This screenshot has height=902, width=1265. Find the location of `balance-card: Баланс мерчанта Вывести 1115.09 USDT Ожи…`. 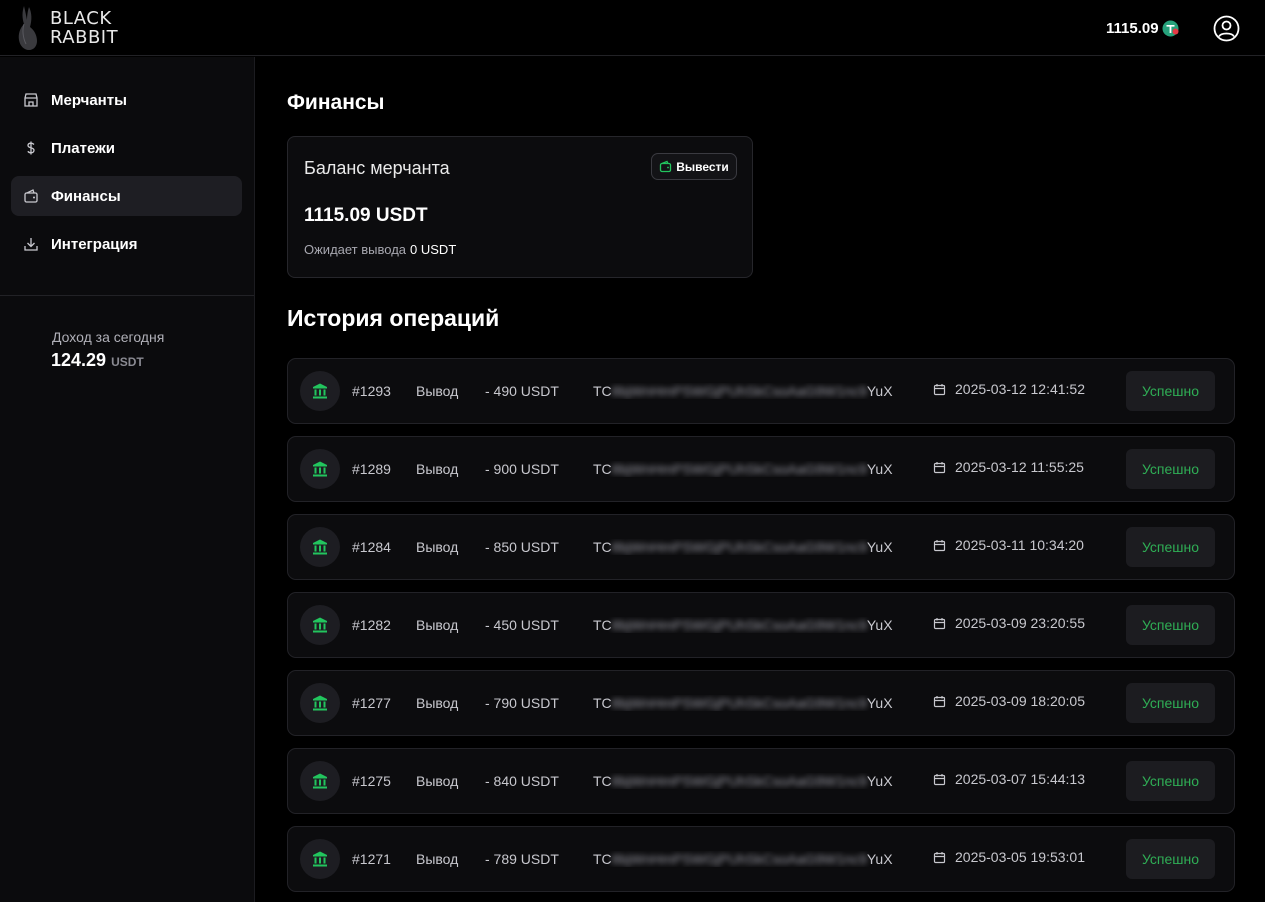

balance-card: Баланс мерчанта Вывести 1115.09 USDT Ожи… is located at coordinates (520, 207).